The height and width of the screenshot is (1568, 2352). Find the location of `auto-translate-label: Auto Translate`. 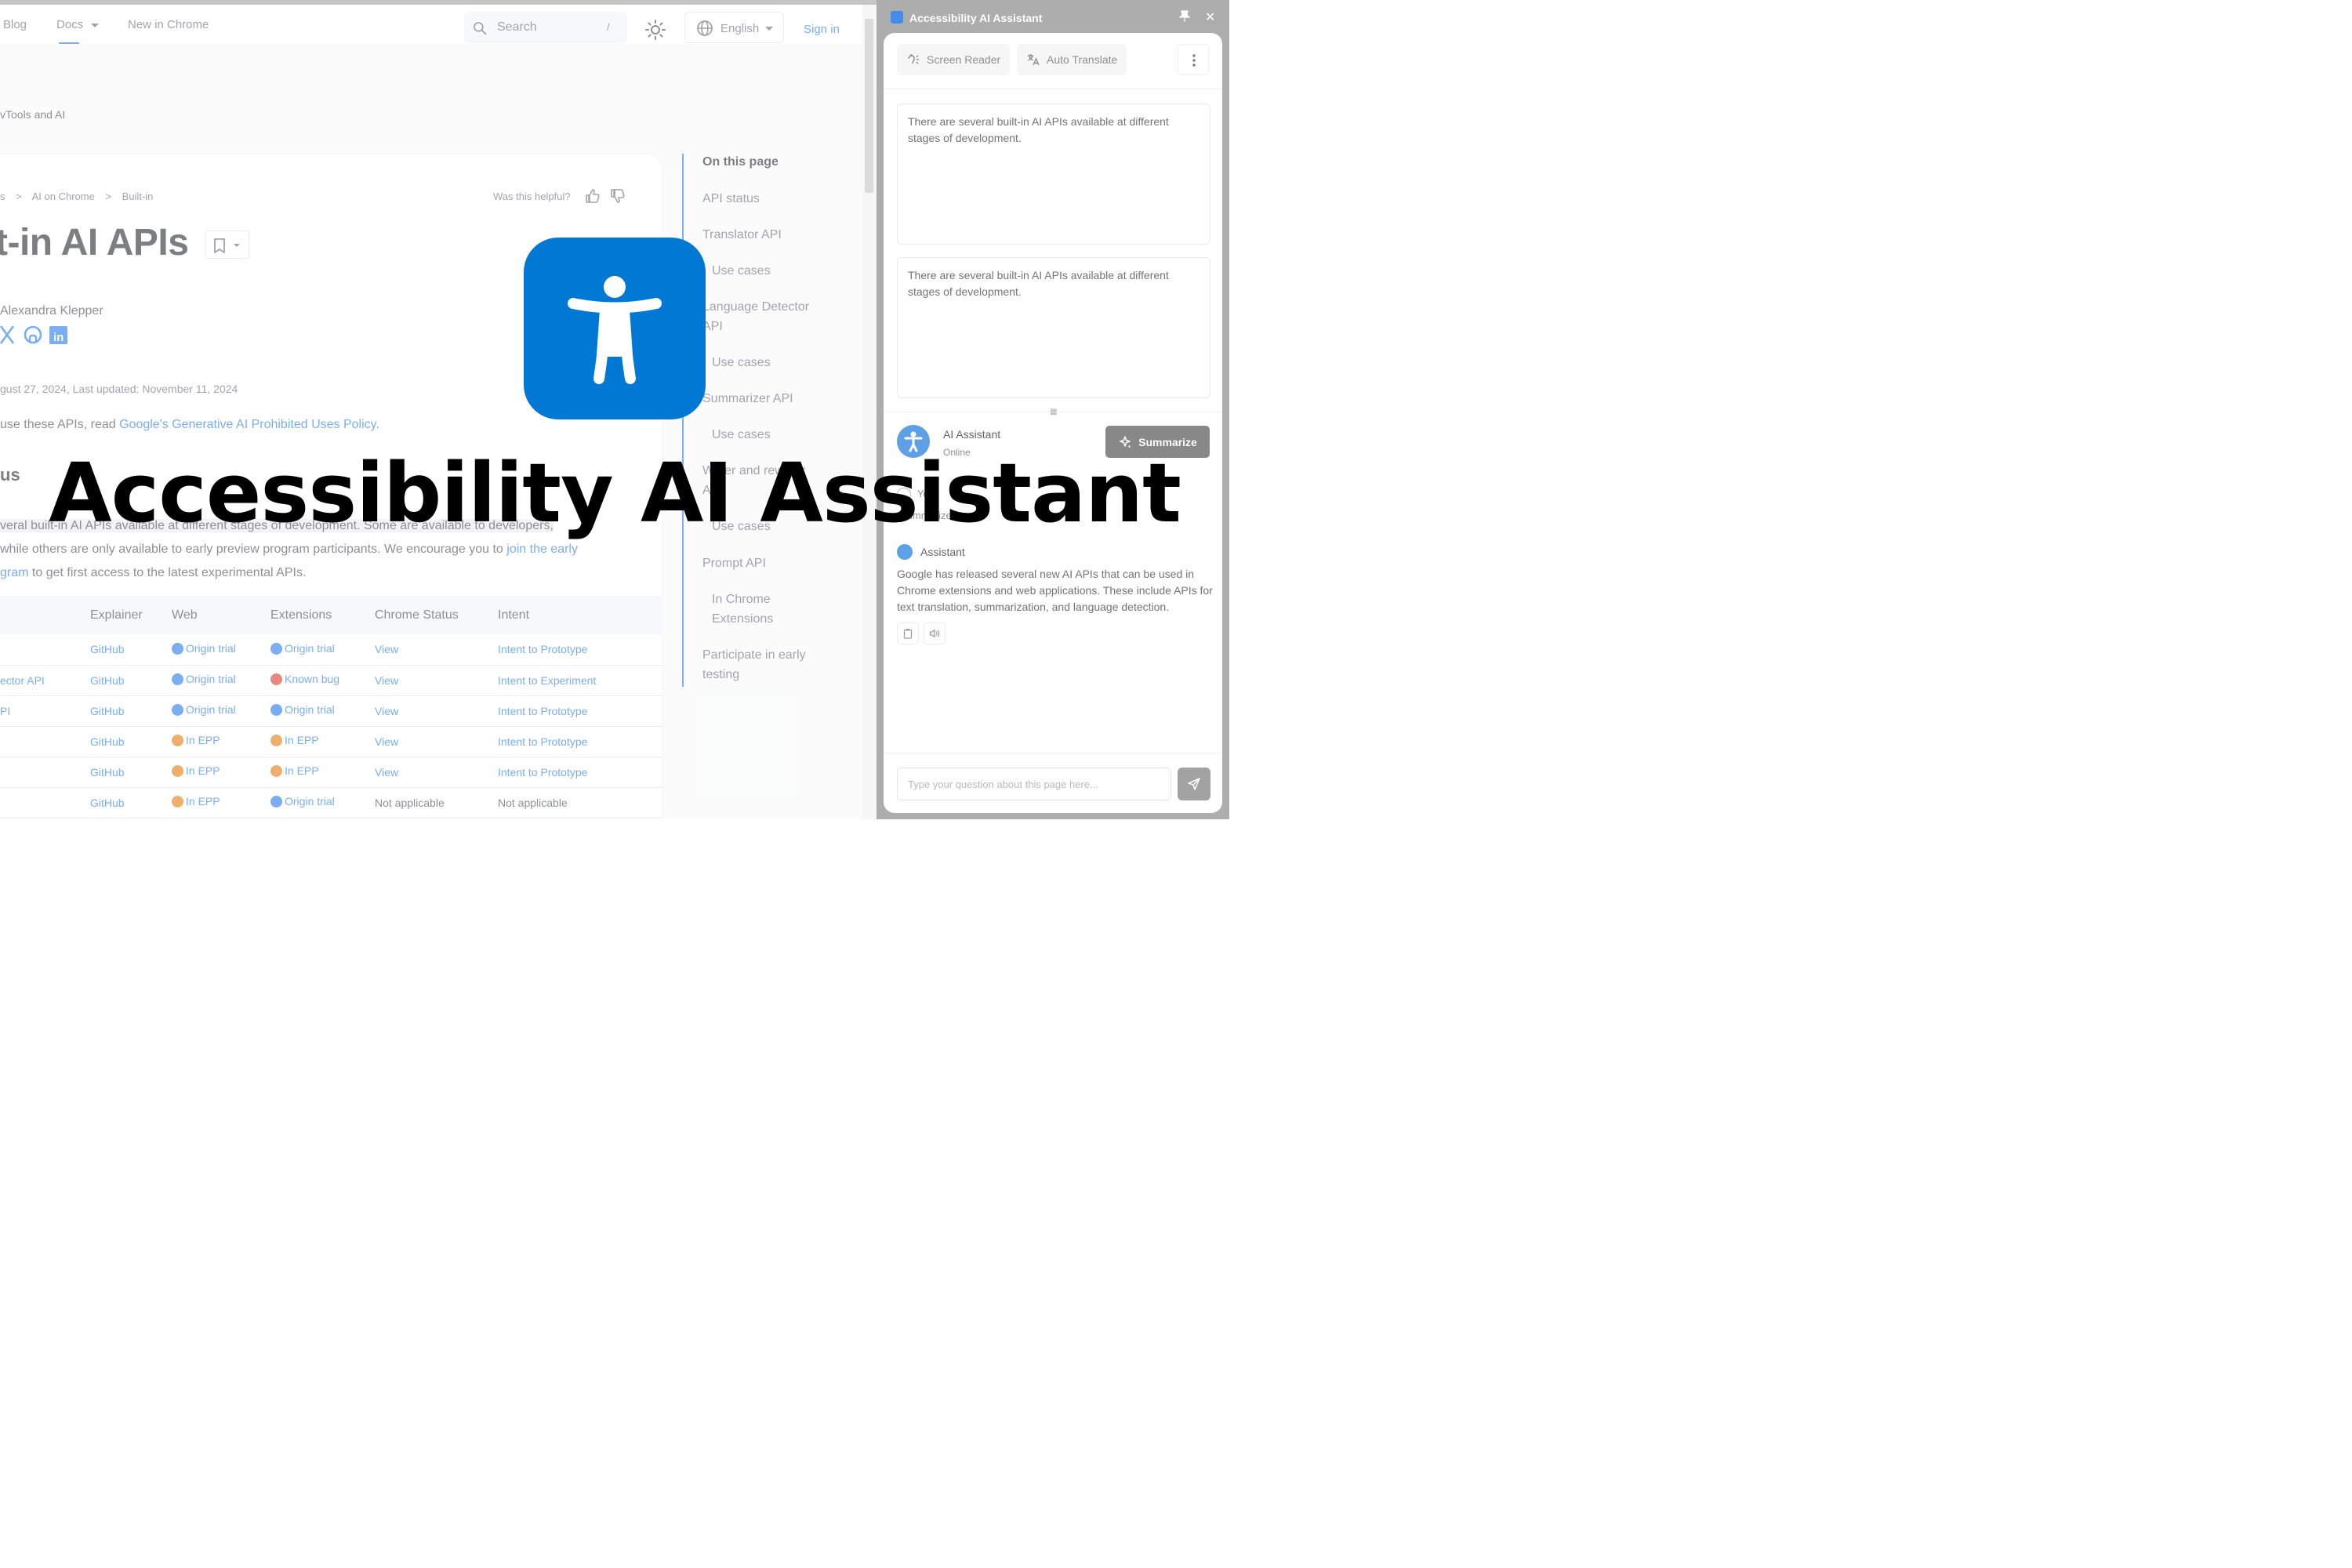

auto-translate-label: Auto Translate is located at coordinates (1082, 59).